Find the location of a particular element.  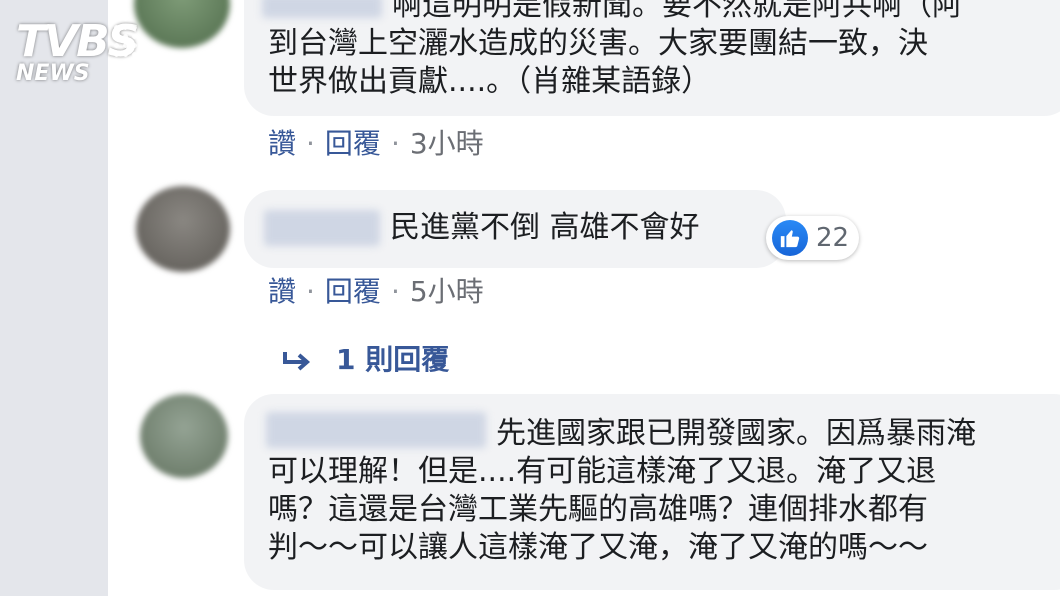

comment-text-line: 判～～可以讓人這樣淹了又淹，淹了又淹的嗎～～ is located at coordinates (598, 547).